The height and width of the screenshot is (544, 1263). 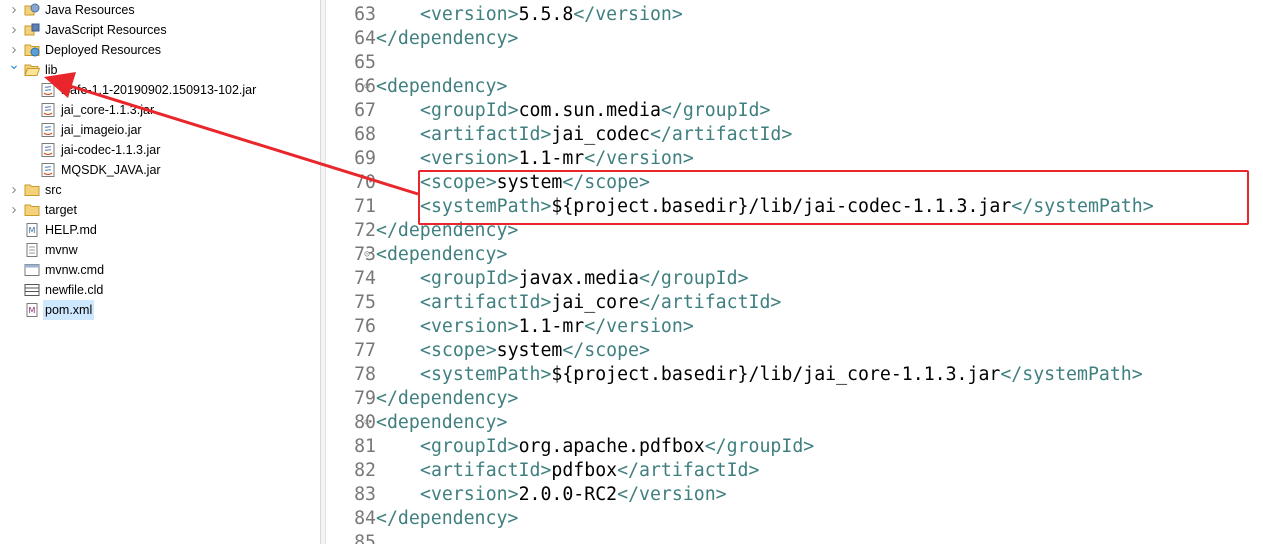 I want to click on tree-item-jai-codec-1-1-3-jar: jai-codec-1.1.3.jar, so click(x=160, y=150).